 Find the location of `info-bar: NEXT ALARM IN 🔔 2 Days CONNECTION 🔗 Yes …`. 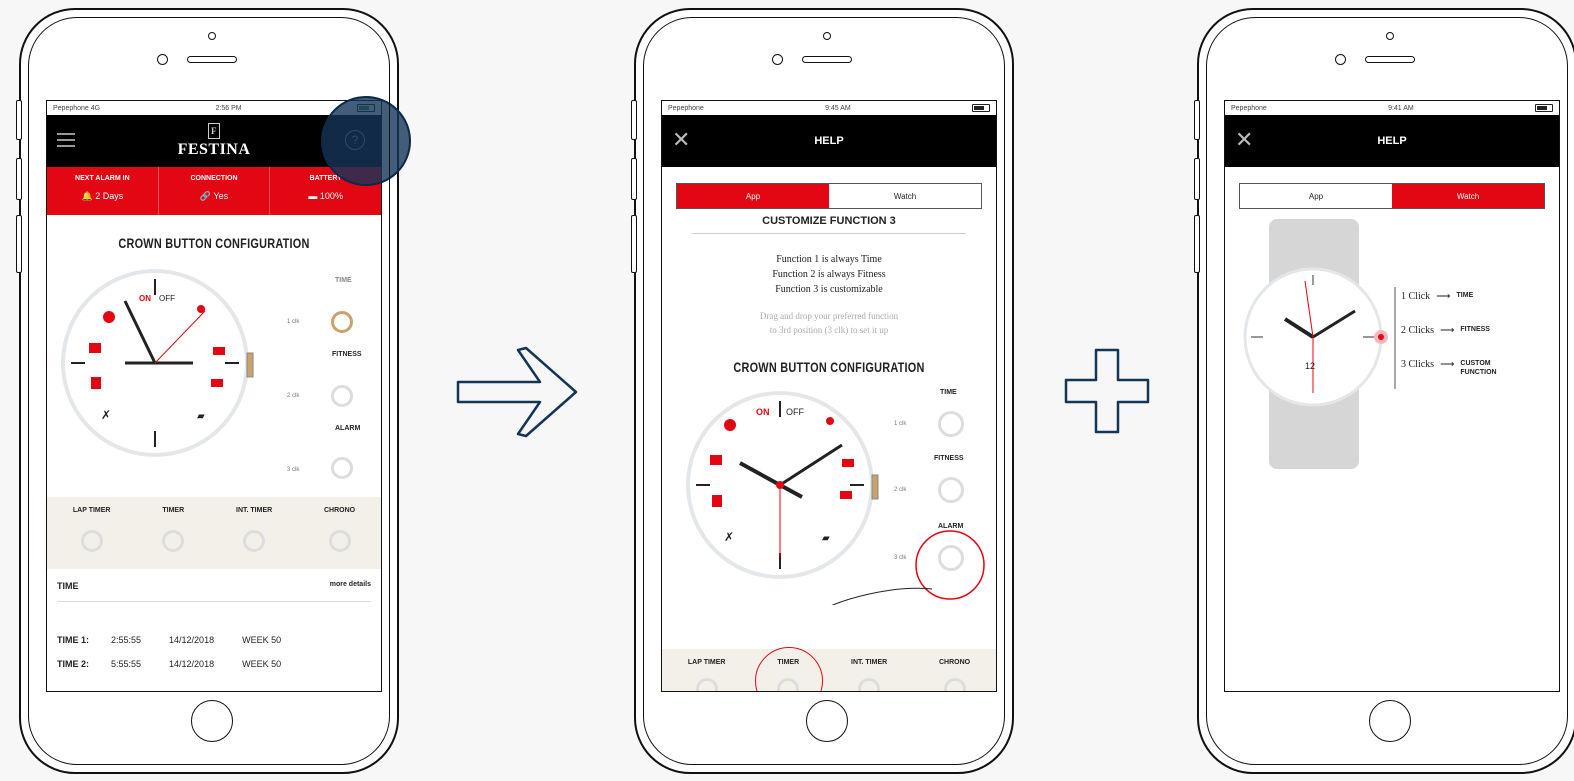

info-bar: NEXT ALARM IN 🔔 2 Days CONNECTION 🔗 Yes … is located at coordinates (214, 191).